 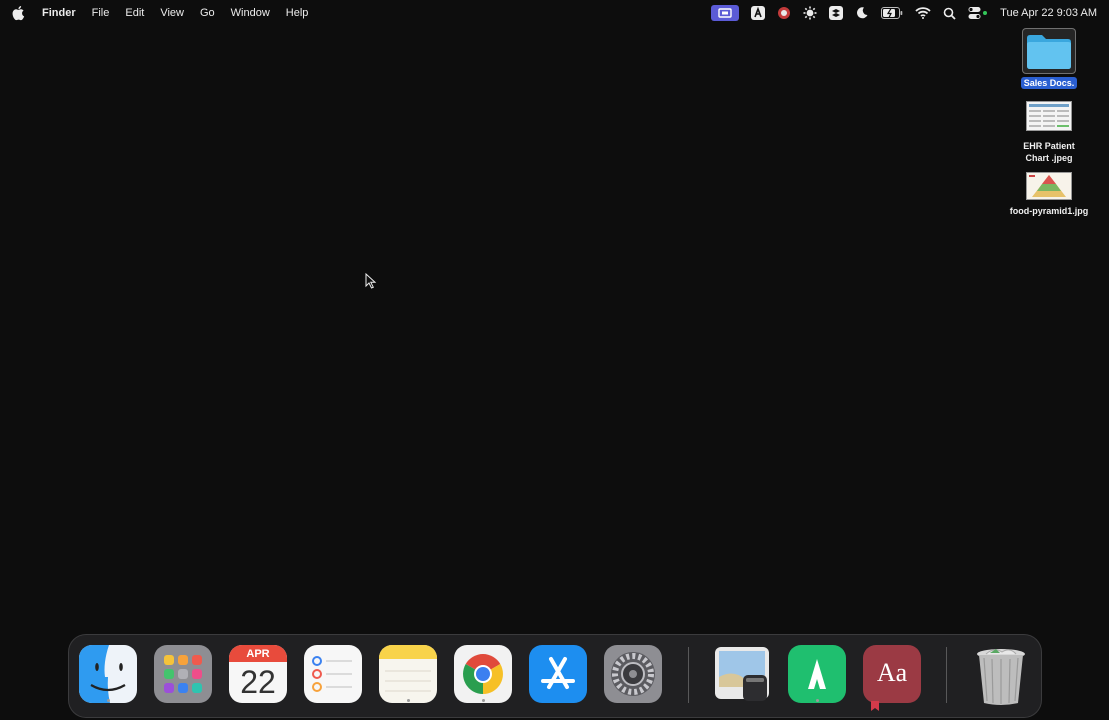 I want to click on dock-system-settings, so click(x=633, y=674).